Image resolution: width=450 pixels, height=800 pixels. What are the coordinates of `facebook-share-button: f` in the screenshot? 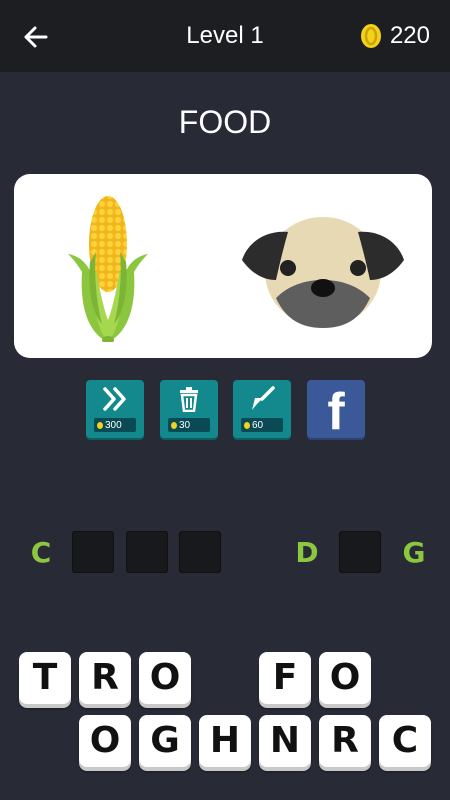 It's located at (336, 409).